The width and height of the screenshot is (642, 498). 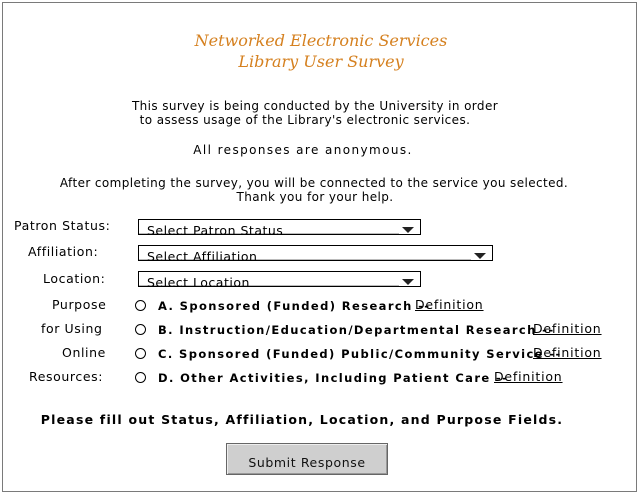 What do you see at coordinates (202, 255) in the screenshot?
I see `affiliation-value: Select Affiliation` at bounding box center [202, 255].